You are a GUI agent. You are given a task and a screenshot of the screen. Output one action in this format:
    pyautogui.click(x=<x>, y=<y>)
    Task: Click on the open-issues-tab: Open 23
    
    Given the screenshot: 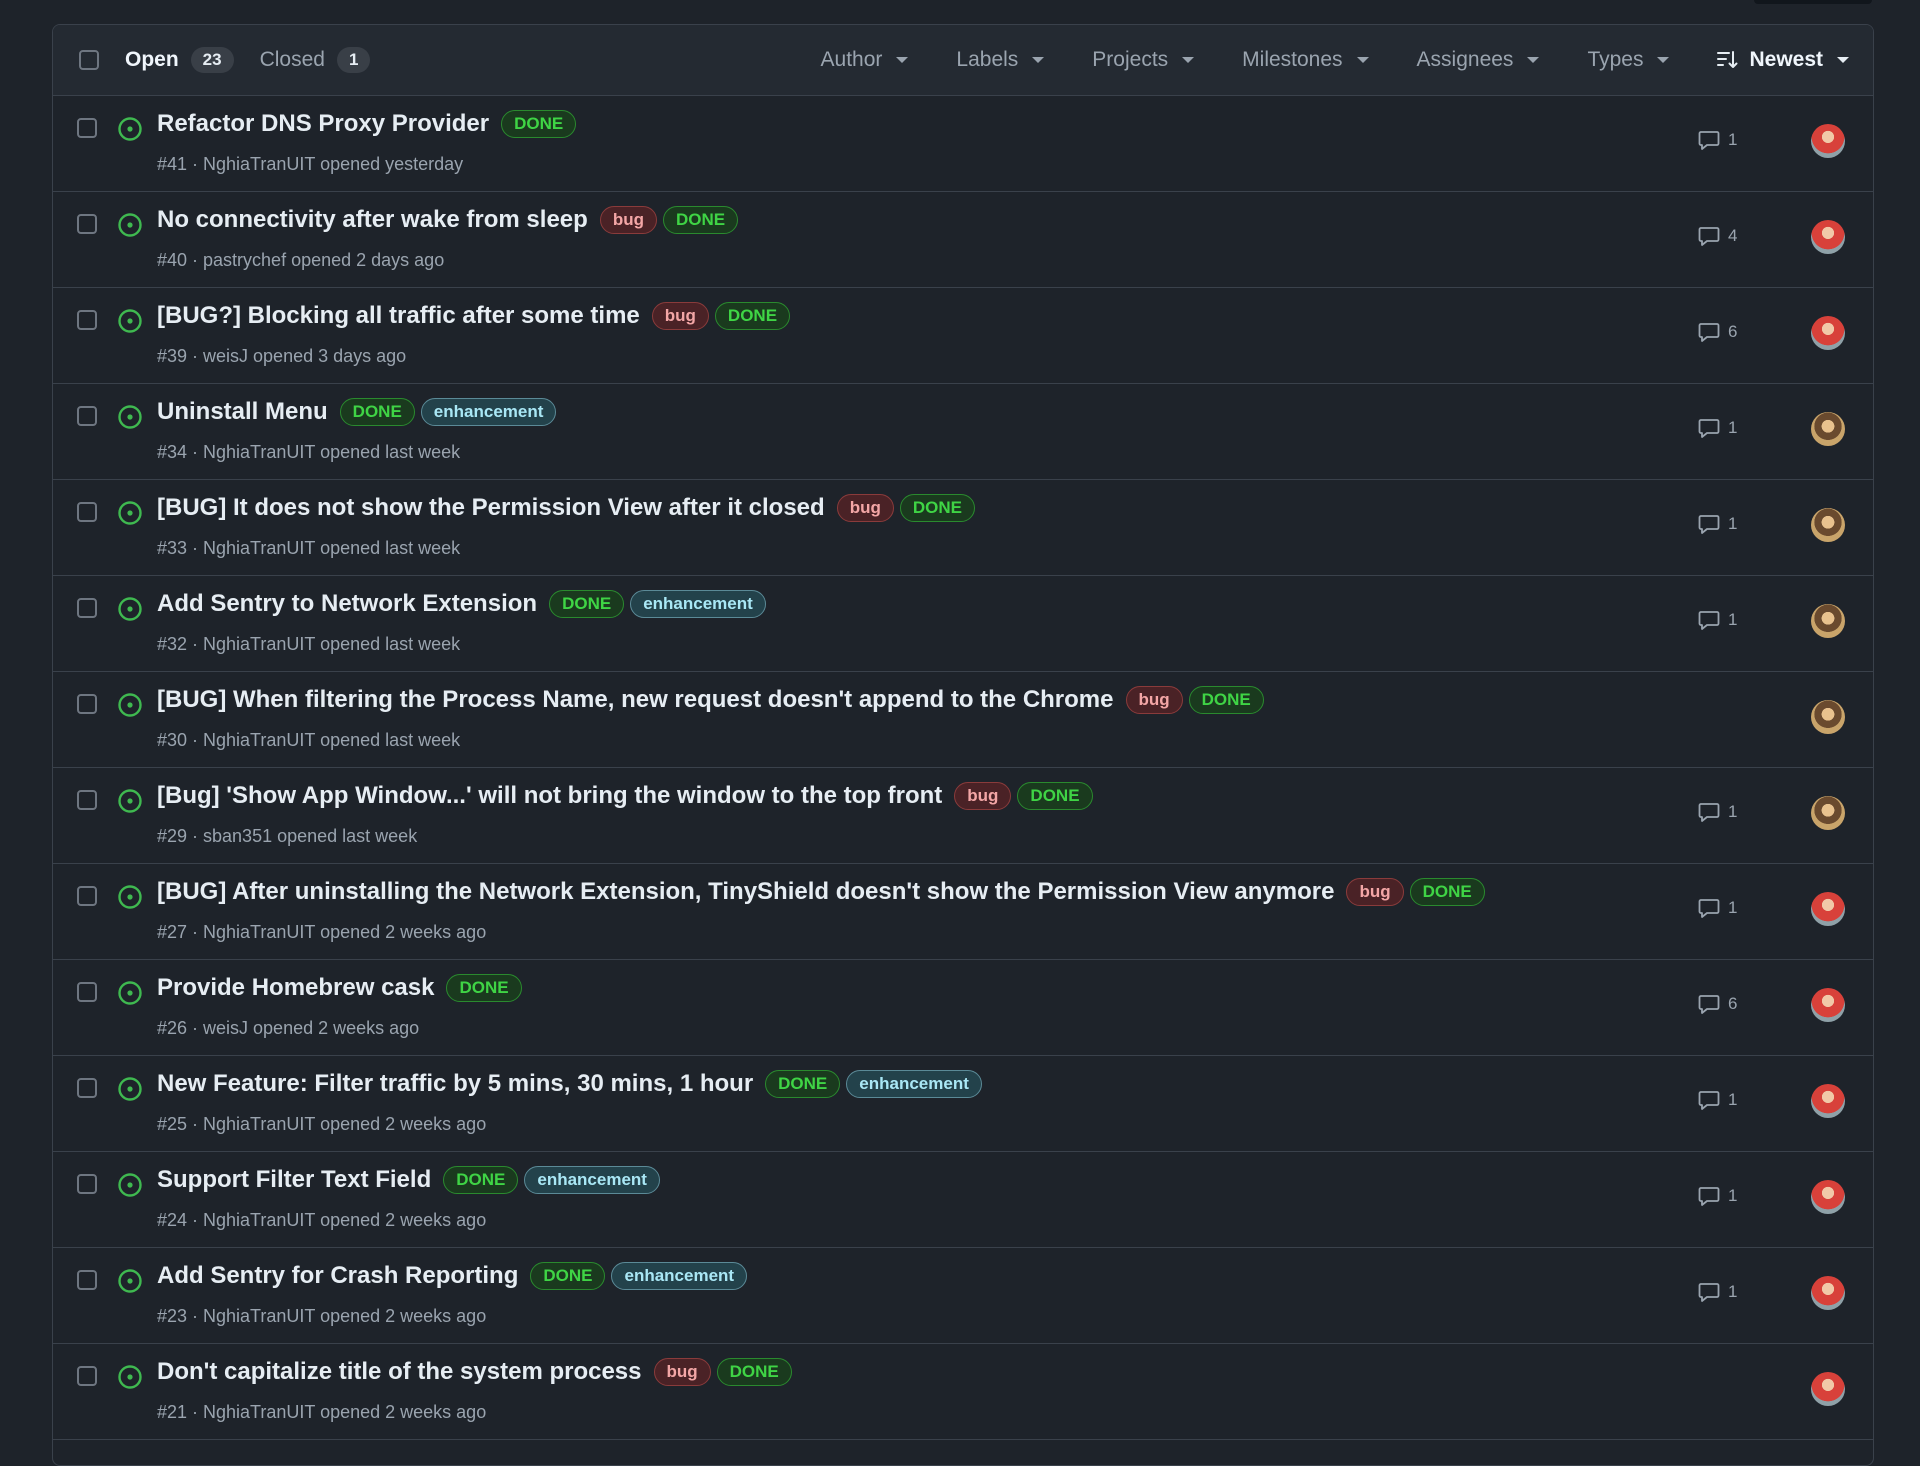 What is the action you would take?
    pyautogui.click(x=179, y=60)
    